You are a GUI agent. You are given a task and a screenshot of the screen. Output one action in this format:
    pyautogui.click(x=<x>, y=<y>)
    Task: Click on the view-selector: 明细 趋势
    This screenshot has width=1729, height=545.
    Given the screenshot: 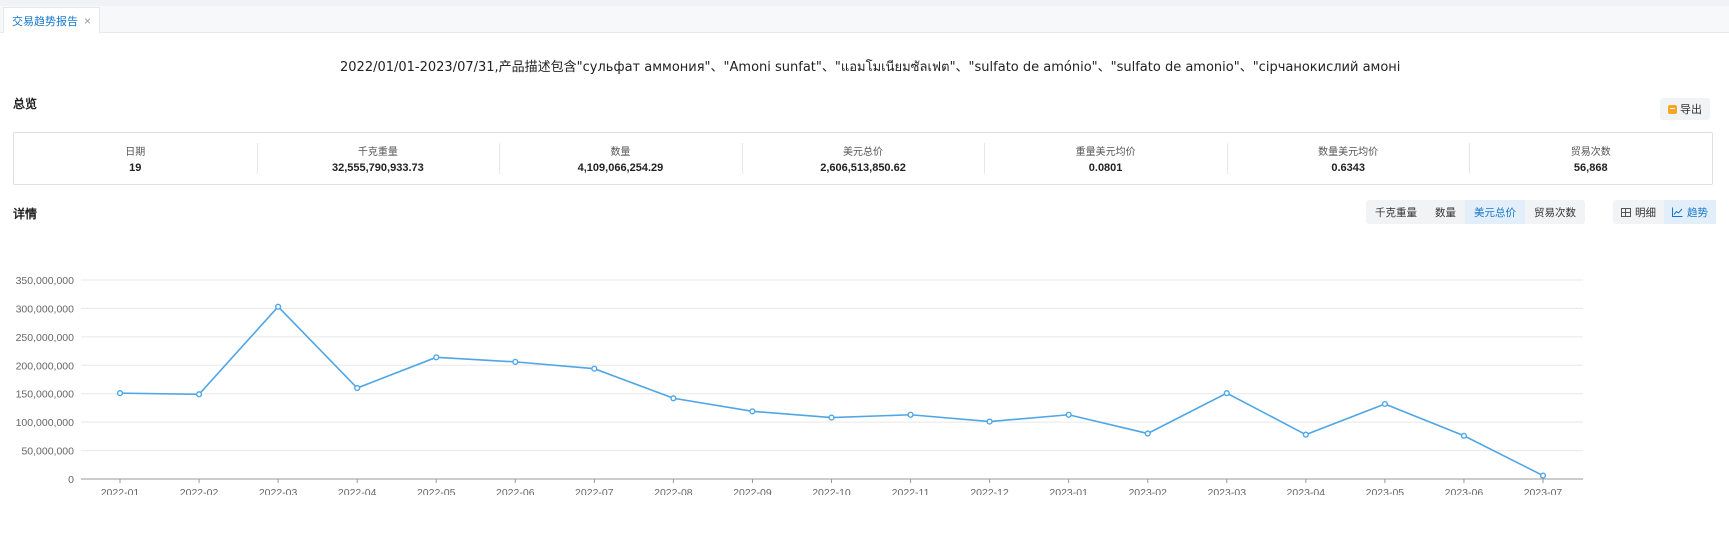 What is the action you would take?
    pyautogui.click(x=1664, y=212)
    